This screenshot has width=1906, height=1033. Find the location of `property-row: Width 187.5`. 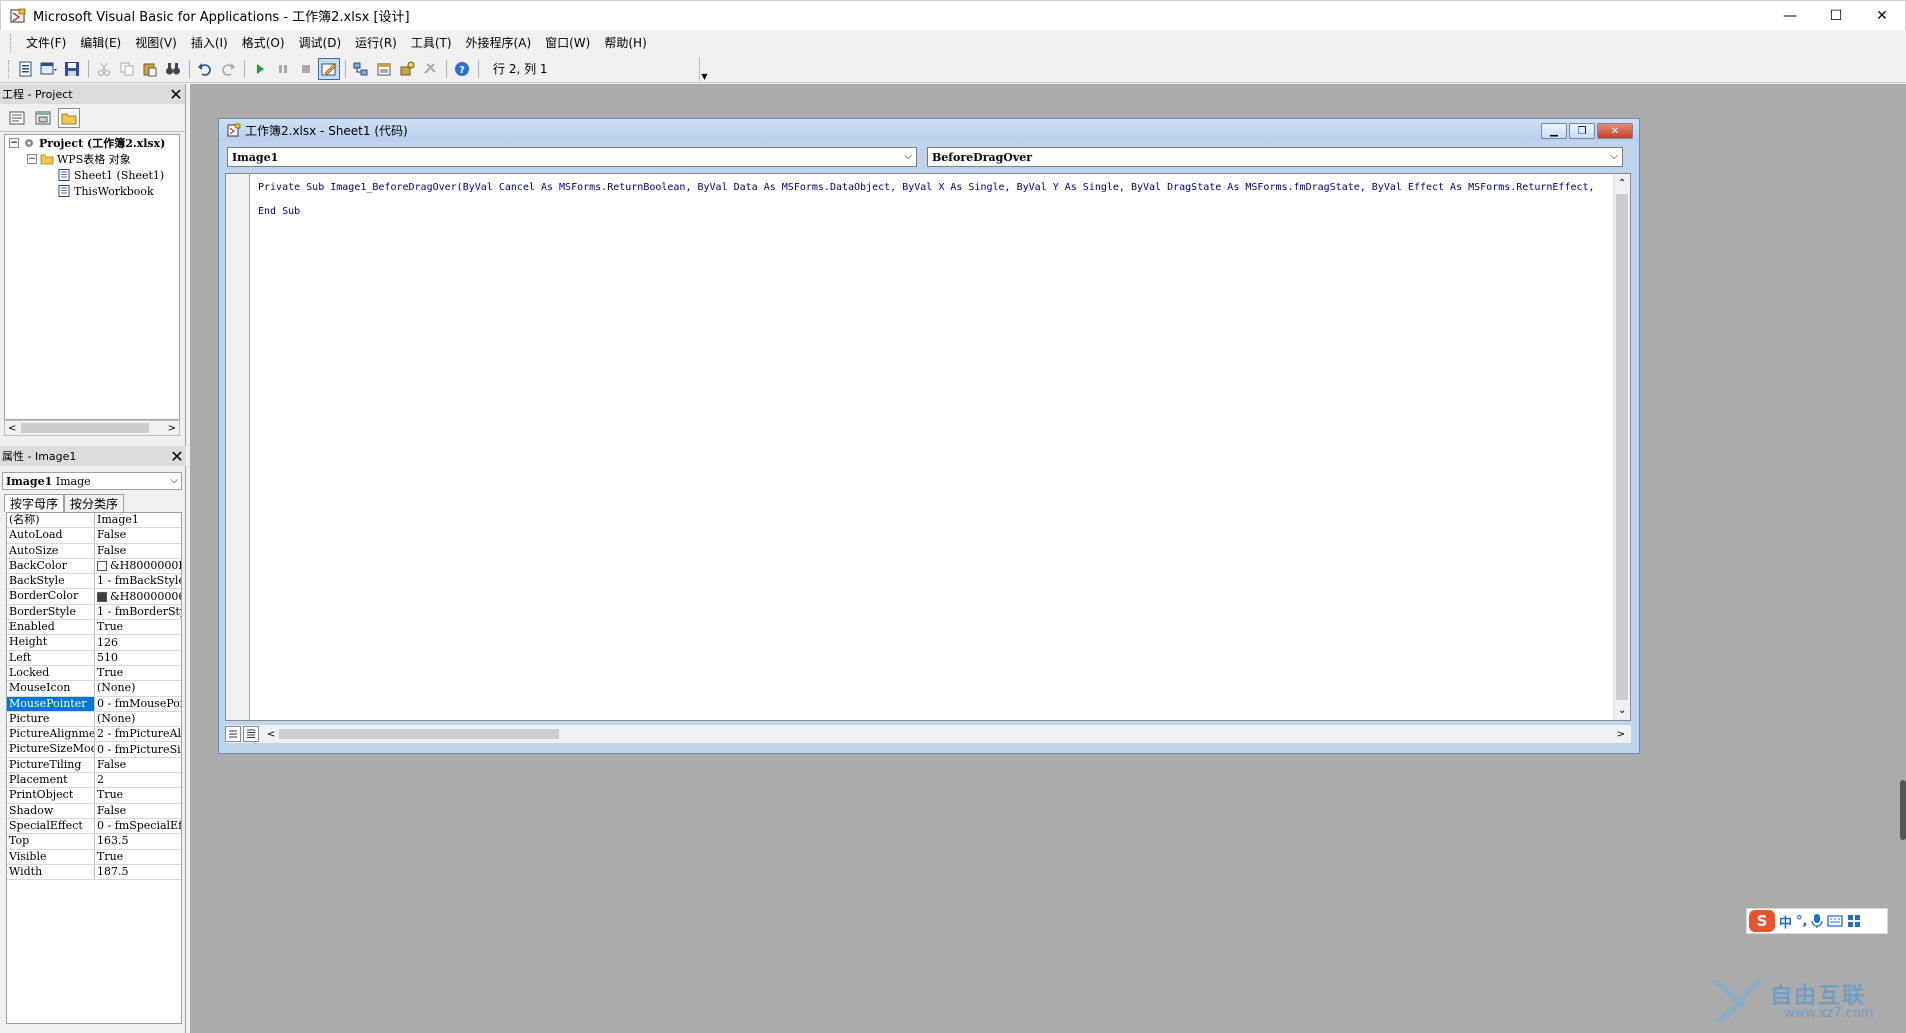

property-row: Width 187.5 is located at coordinates (94, 872).